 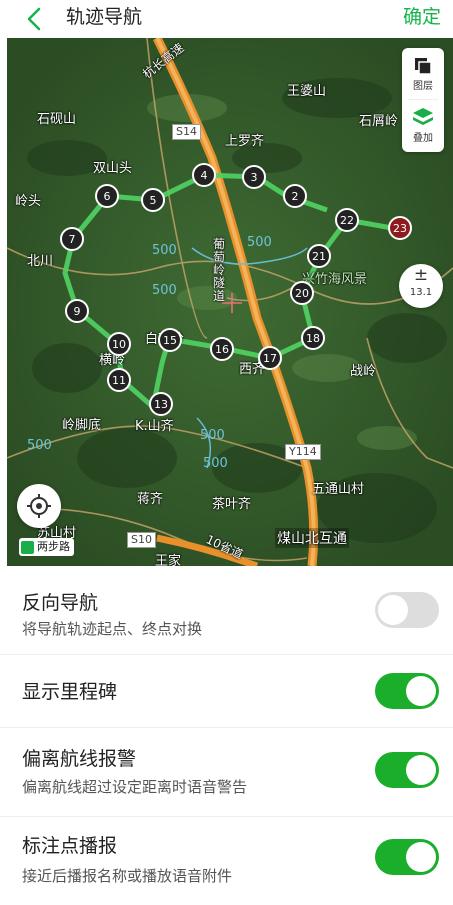 What do you see at coordinates (53, 546) in the screenshot?
I see `brand-name: 两步路` at bounding box center [53, 546].